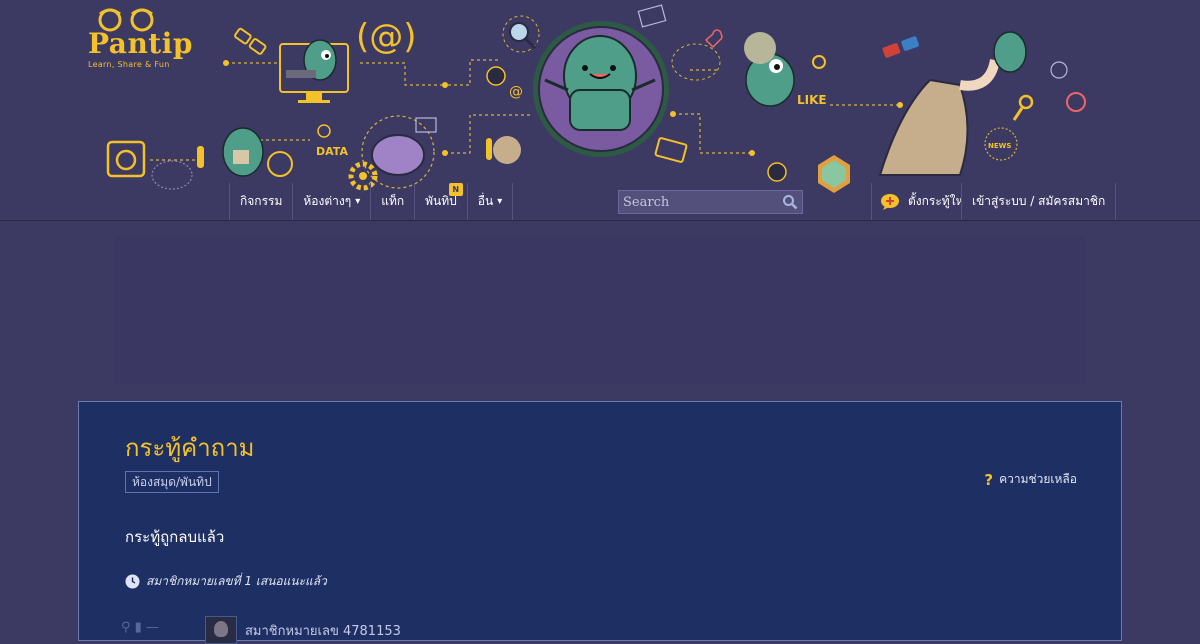  What do you see at coordinates (140, 43) in the screenshot?
I see `logo-brand: Pantip` at bounding box center [140, 43].